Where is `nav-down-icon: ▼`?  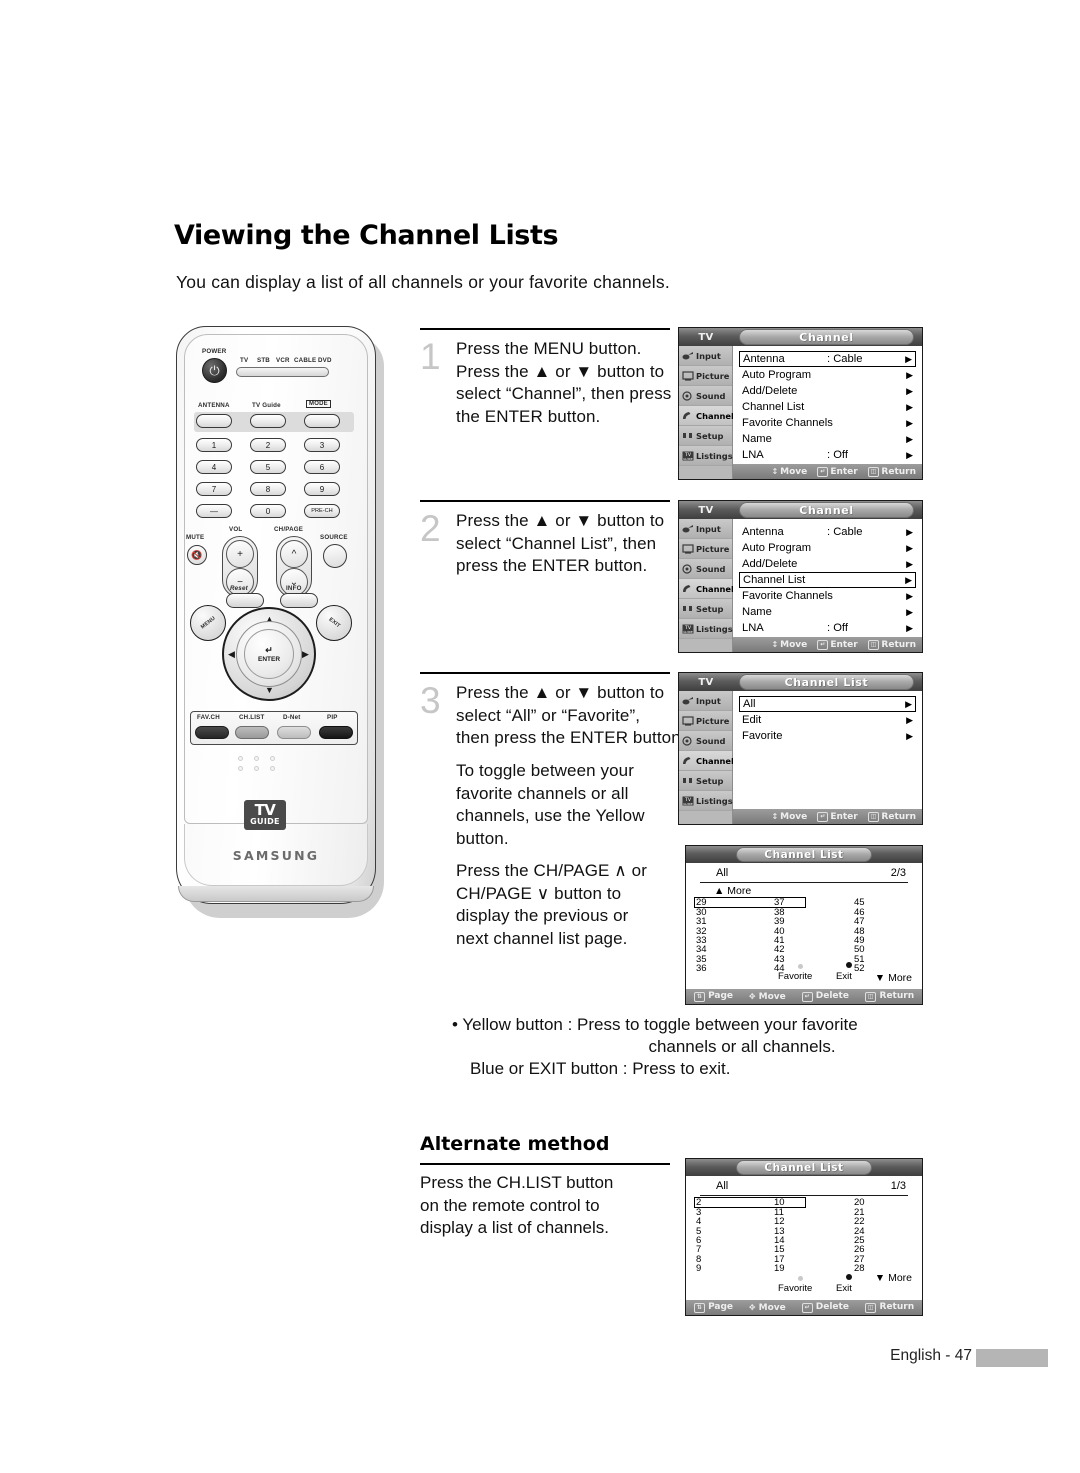
nav-down-icon: ▼ is located at coordinates (269, 690).